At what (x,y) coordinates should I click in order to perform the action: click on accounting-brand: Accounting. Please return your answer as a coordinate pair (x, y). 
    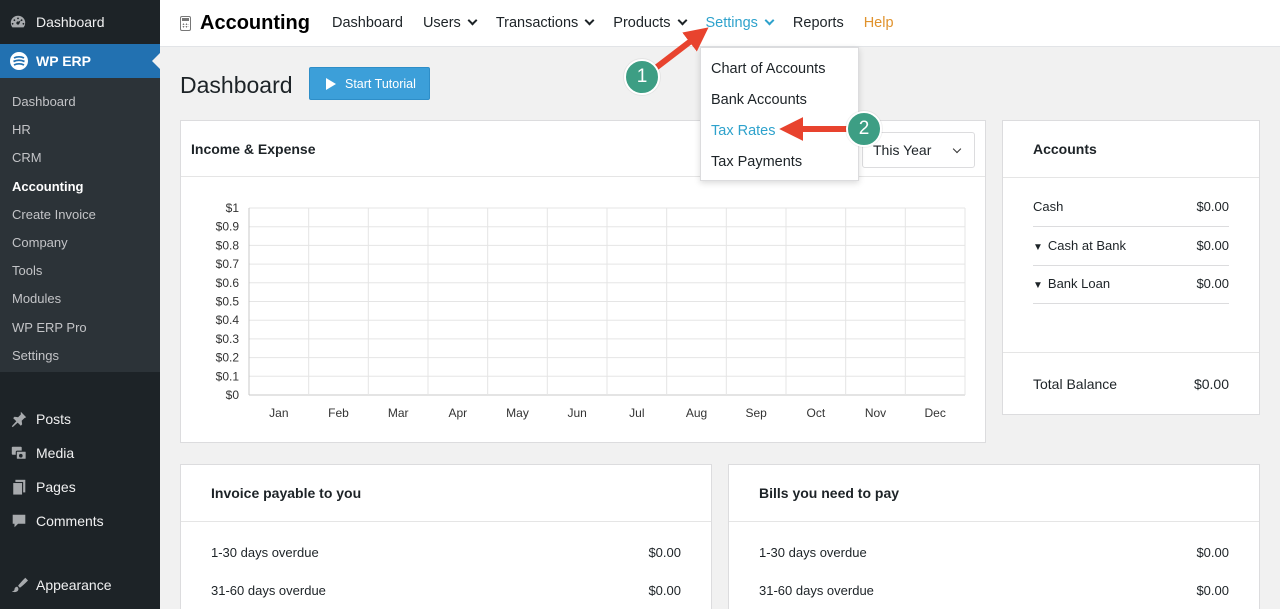
    Looking at the image, I should click on (245, 23).